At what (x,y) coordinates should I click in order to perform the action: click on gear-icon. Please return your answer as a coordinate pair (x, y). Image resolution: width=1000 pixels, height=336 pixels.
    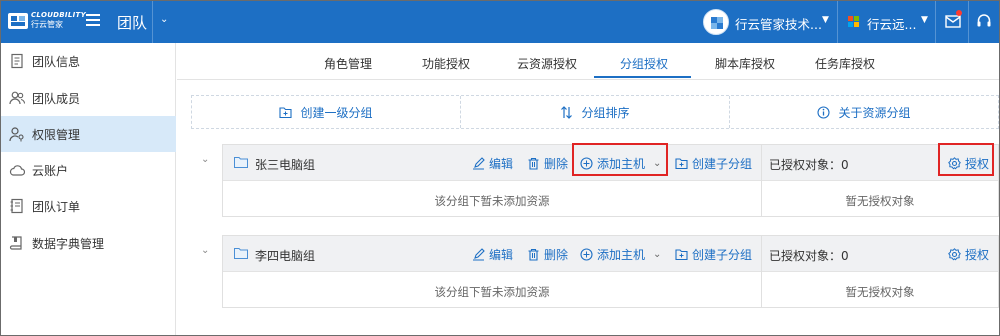
    Looking at the image, I should click on (954, 254).